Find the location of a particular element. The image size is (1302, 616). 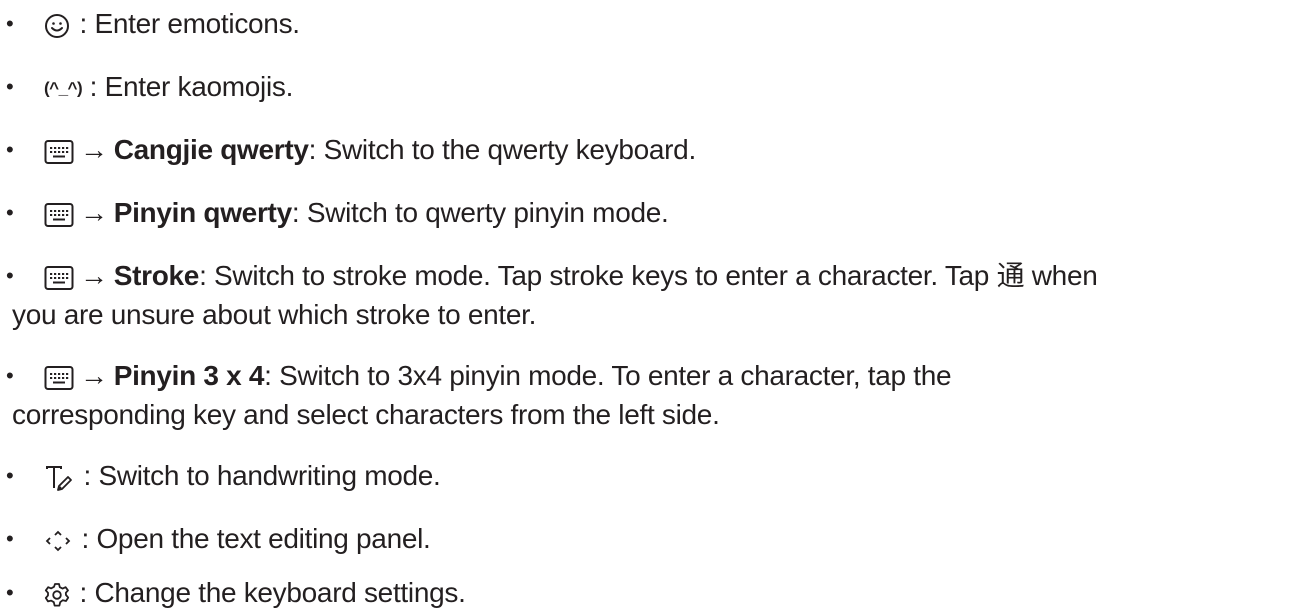

kaomoji-icon: (^_^) is located at coordinates (63, 88).